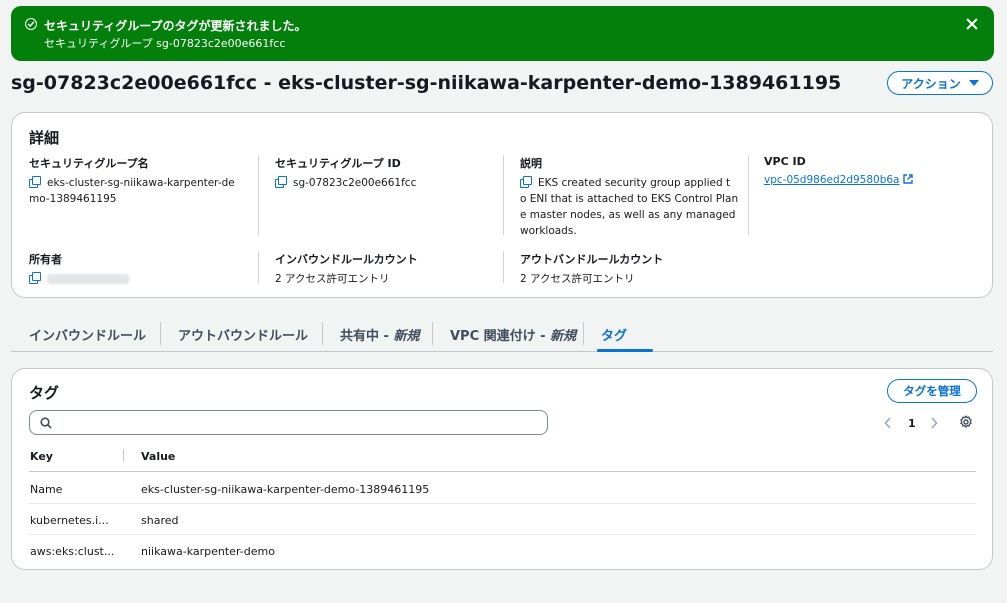 This screenshot has height=603, width=1007. What do you see at coordinates (634, 183) in the screenshot?
I see `description-line1: EKS created security group applied t` at bounding box center [634, 183].